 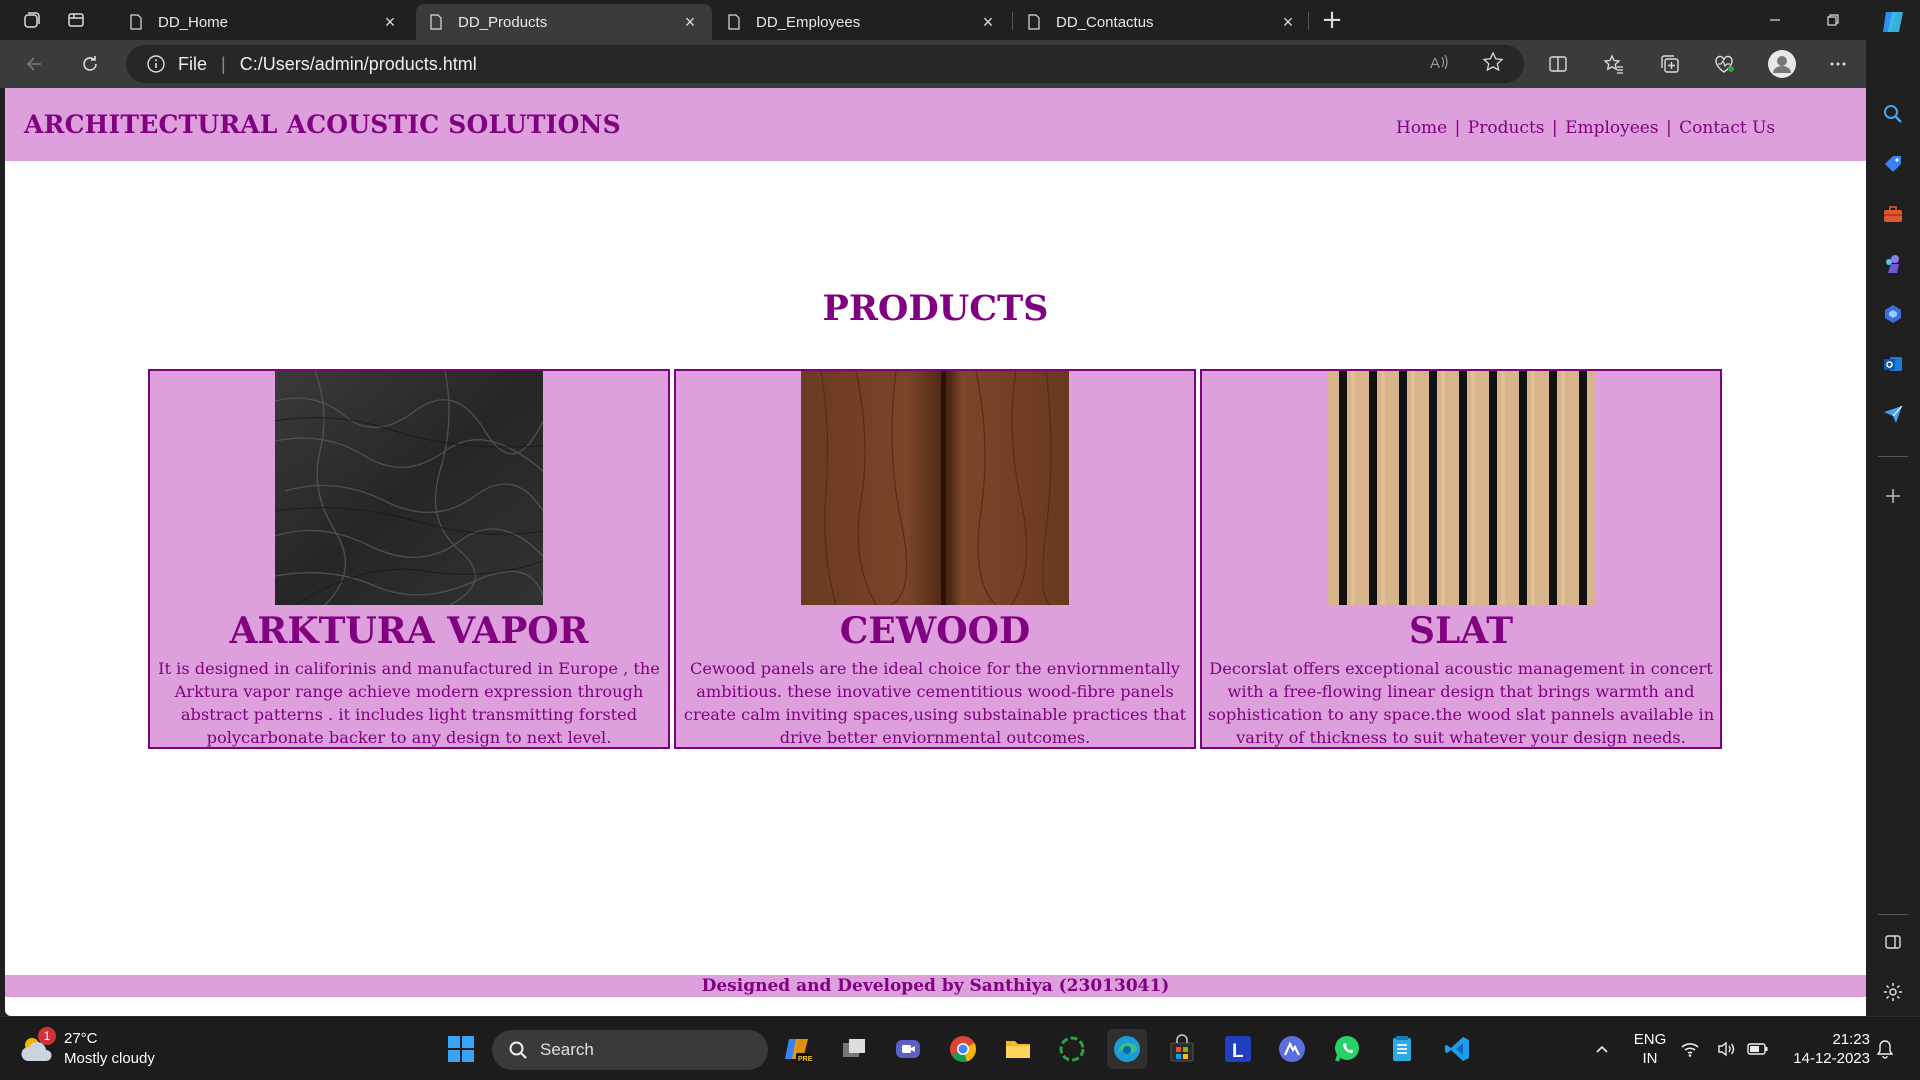 I want to click on language-code: ENG, so click(x=1650, y=1039).